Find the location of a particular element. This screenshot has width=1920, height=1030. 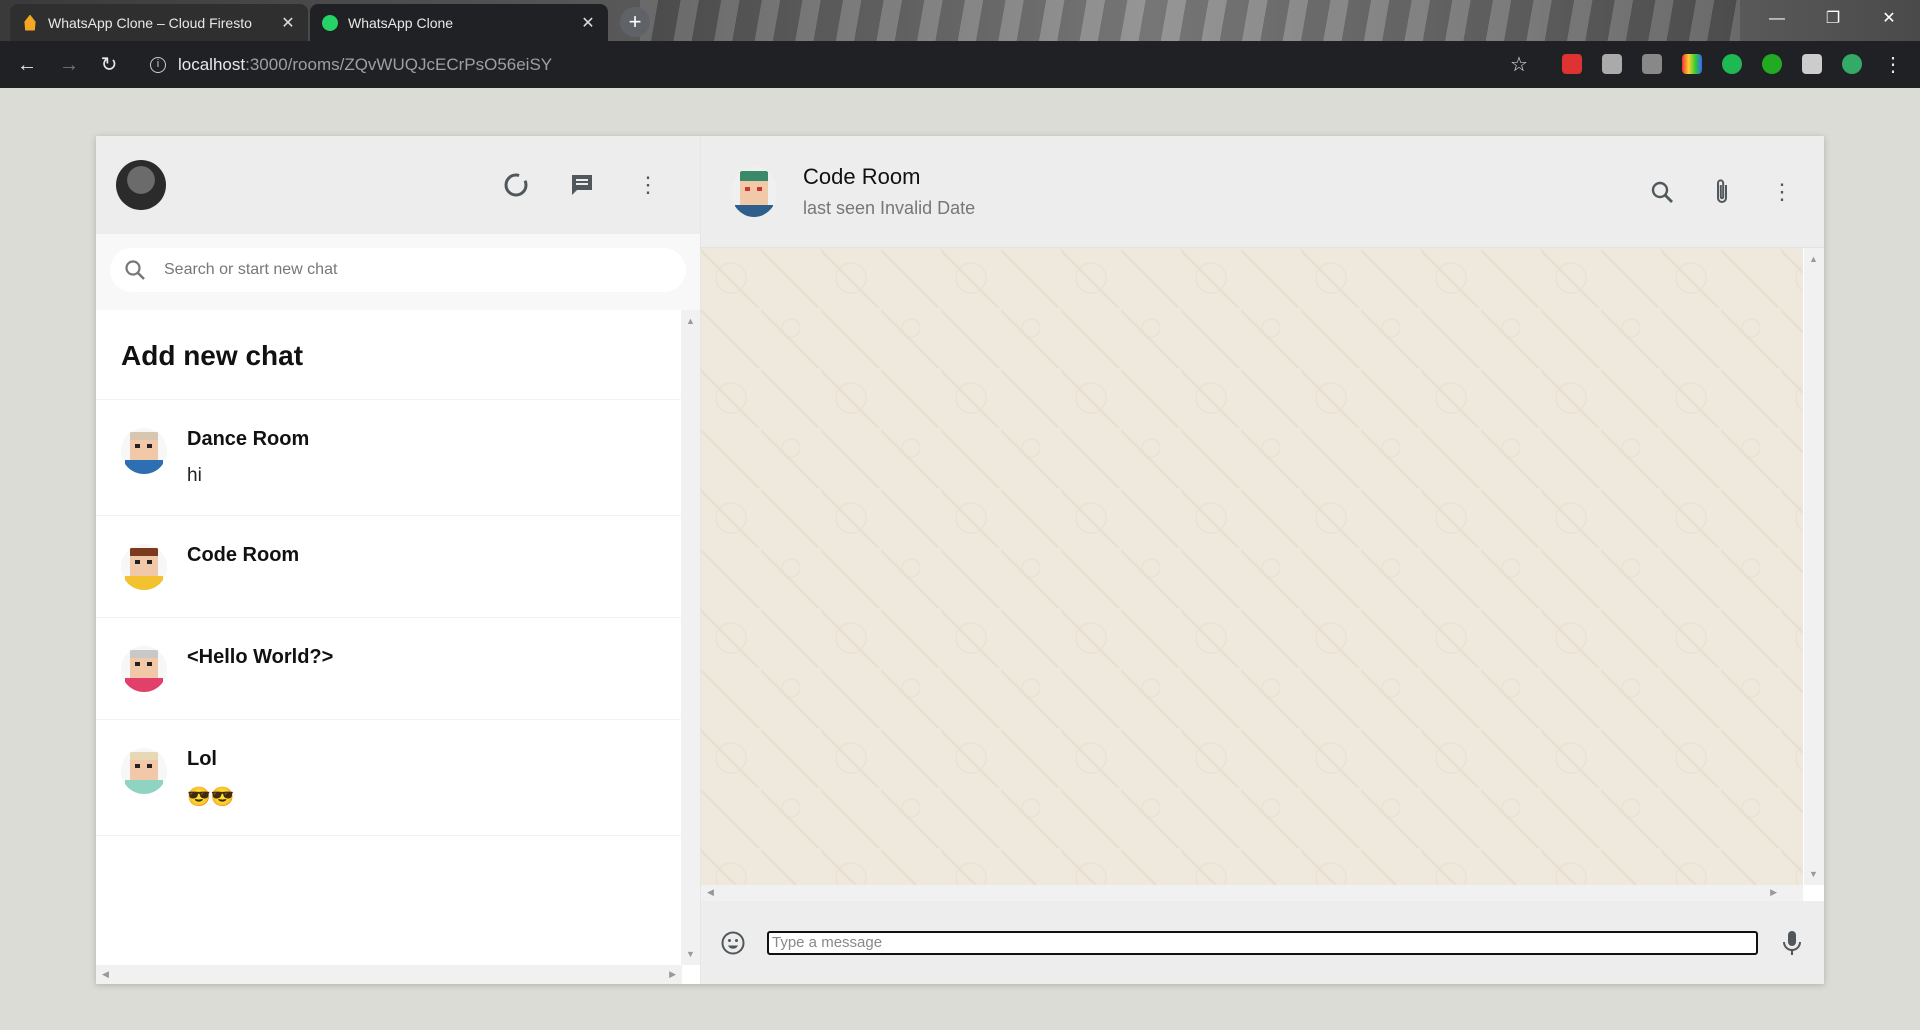

list-item: Dance Room hi is located at coordinates (389, 458).